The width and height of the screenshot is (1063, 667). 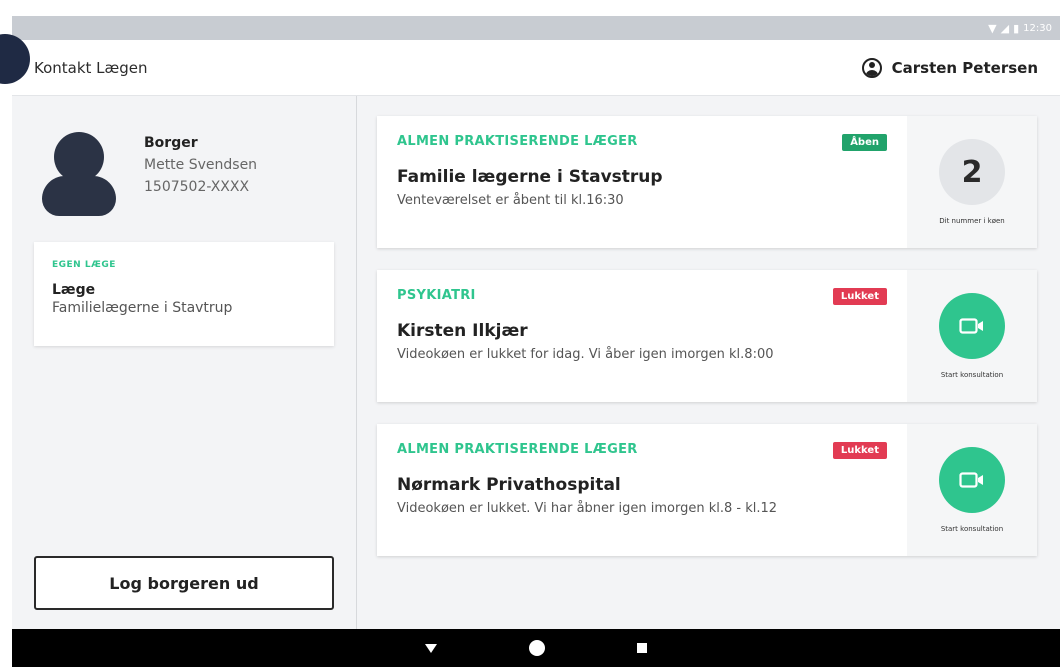 What do you see at coordinates (184, 294) in the screenshot?
I see `own-doctor-card: EGEN LÆGE Læge Familielægerne i Stavtrup` at bounding box center [184, 294].